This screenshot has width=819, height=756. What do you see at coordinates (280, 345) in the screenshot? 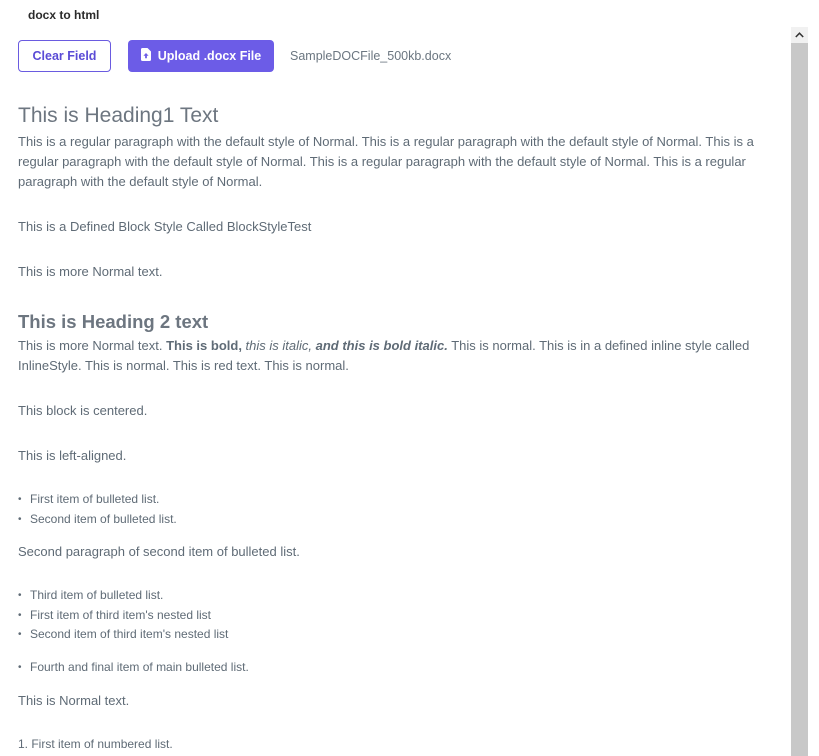
I see `italic-text: this is italic,` at bounding box center [280, 345].